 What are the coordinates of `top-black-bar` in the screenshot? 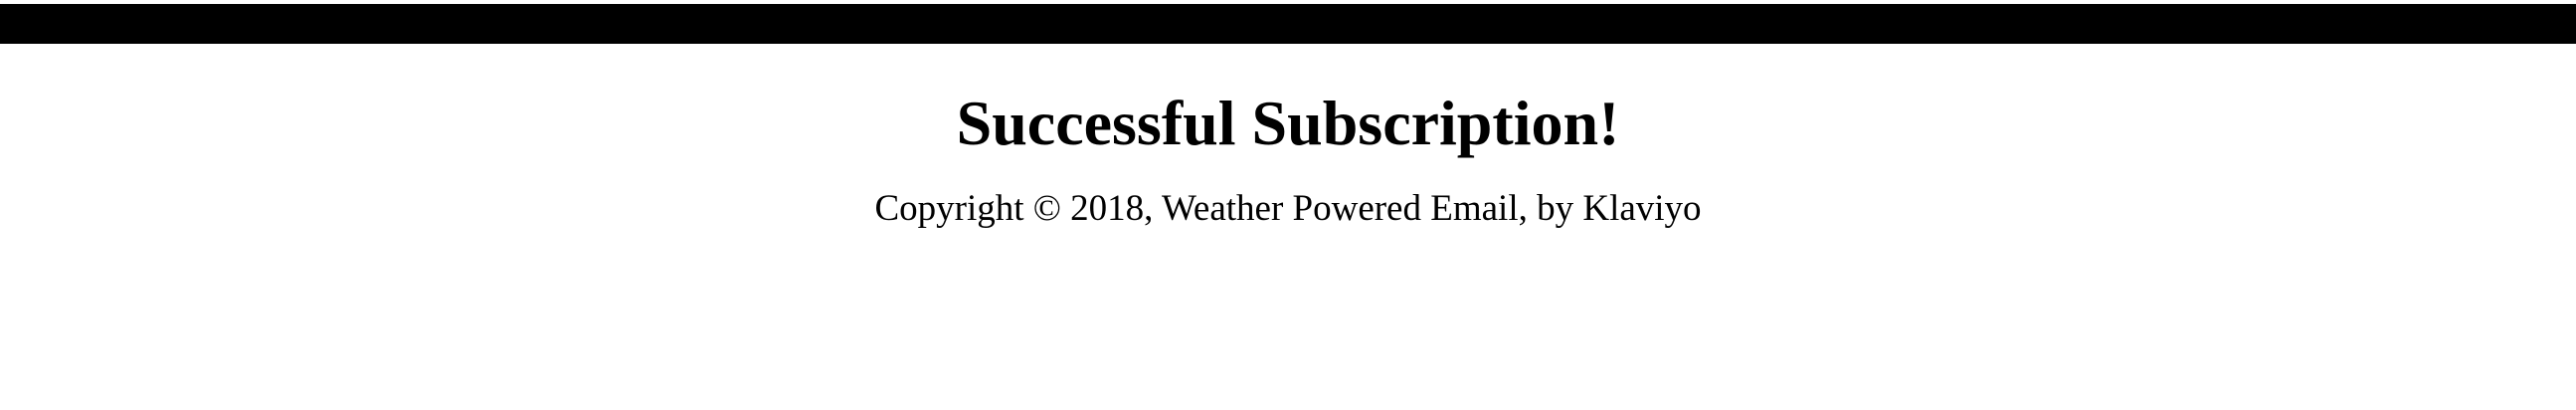 It's located at (1288, 24).